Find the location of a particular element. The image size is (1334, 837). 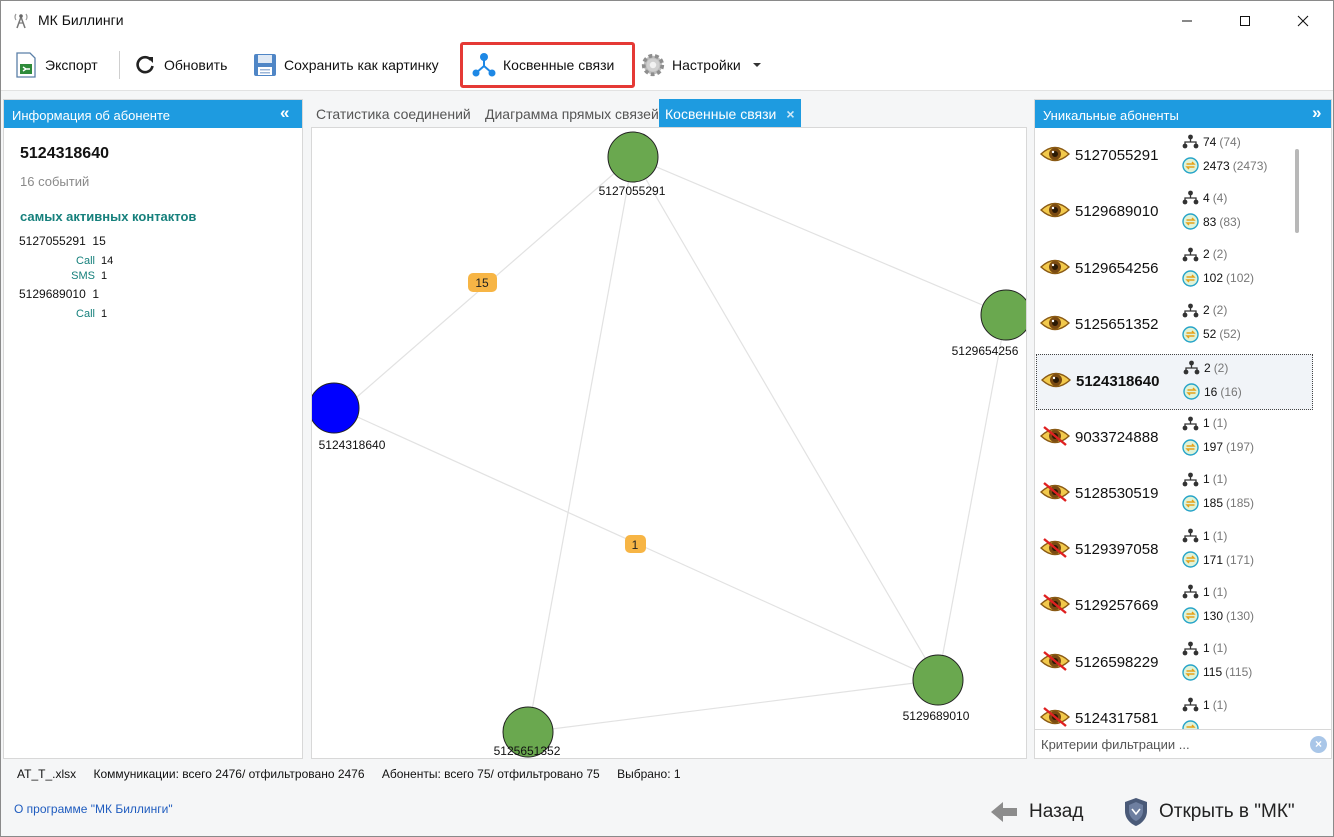

list-scrollbar is located at coordinates (1297, 191).